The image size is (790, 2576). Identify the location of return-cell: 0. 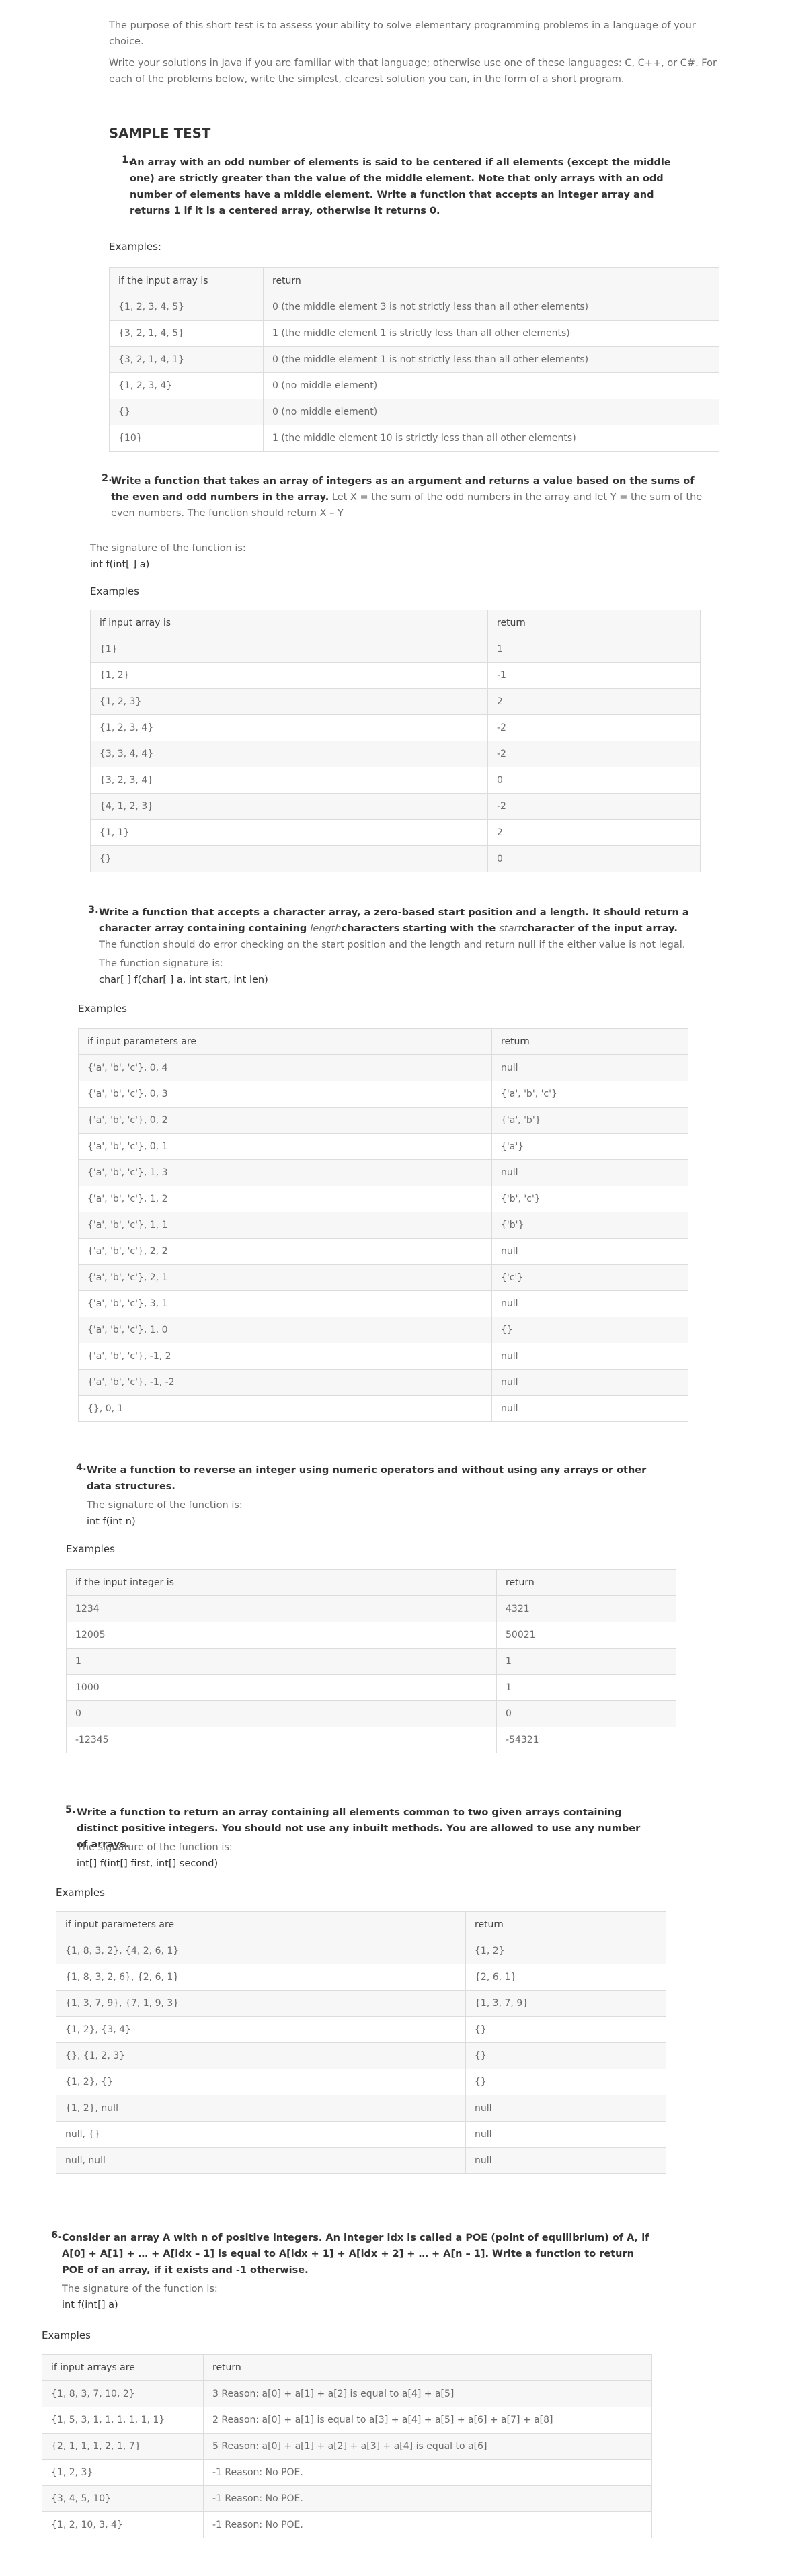
(586, 1713).